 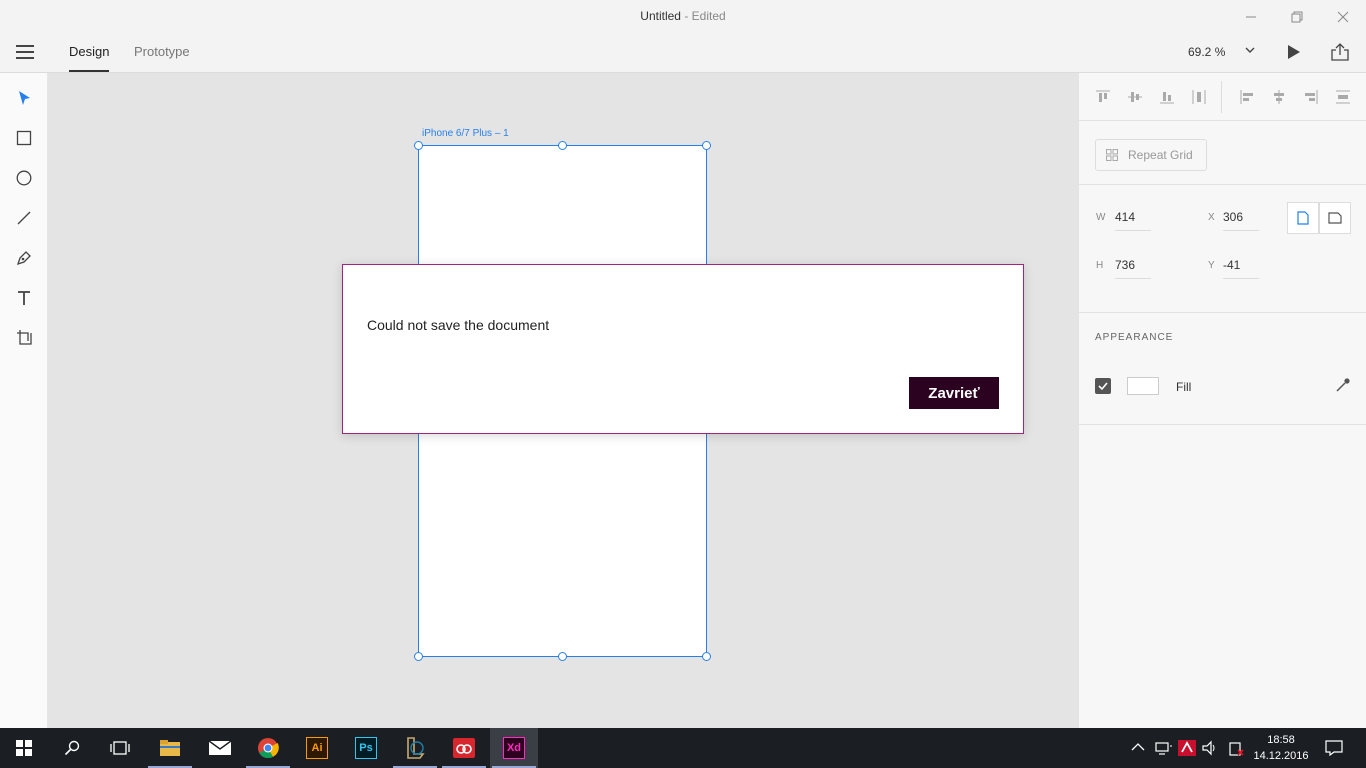 I want to click on width-label: W, so click(x=1101, y=217).